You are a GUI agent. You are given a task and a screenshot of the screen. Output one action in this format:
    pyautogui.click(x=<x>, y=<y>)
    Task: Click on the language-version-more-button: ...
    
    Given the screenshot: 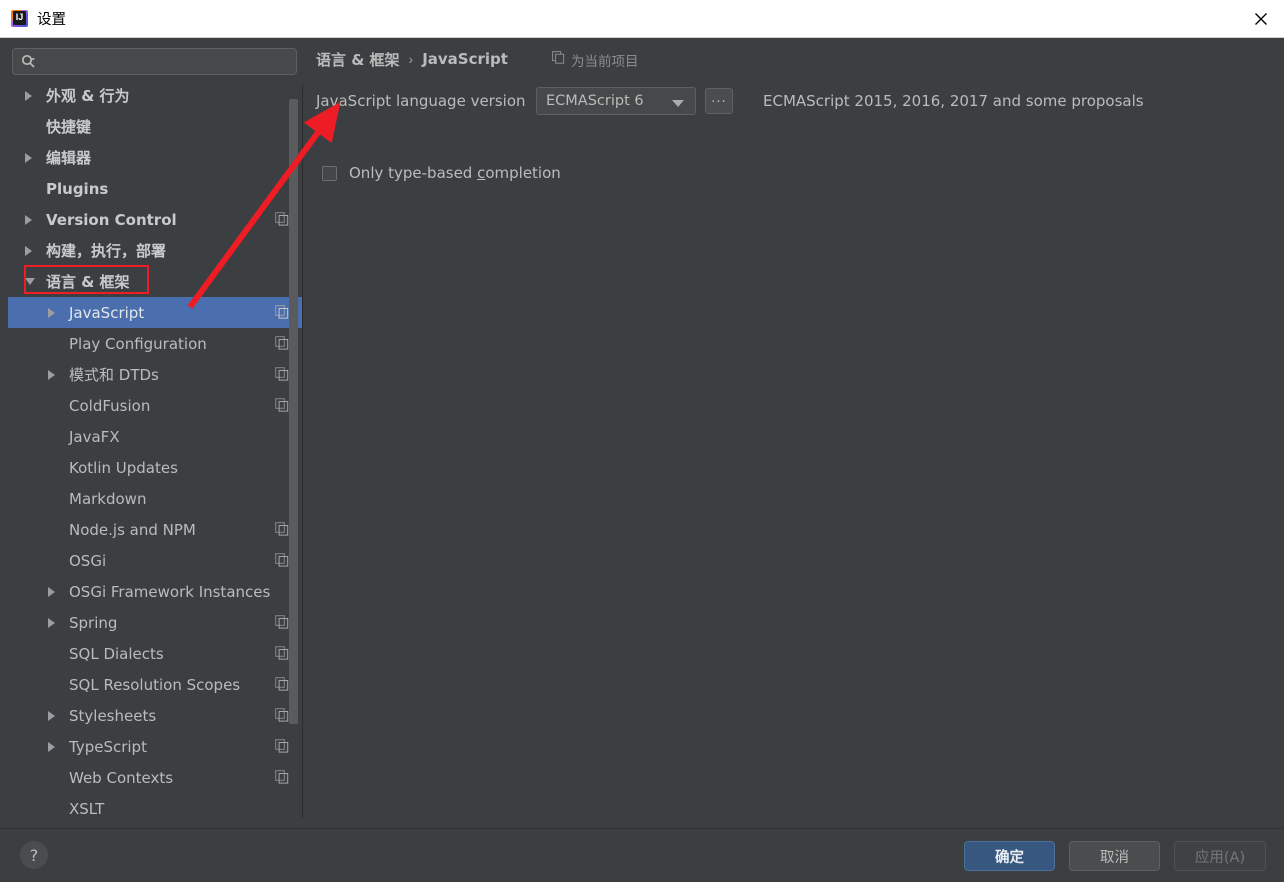 What is the action you would take?
    pyautogui.click(x=719, y=101)
    